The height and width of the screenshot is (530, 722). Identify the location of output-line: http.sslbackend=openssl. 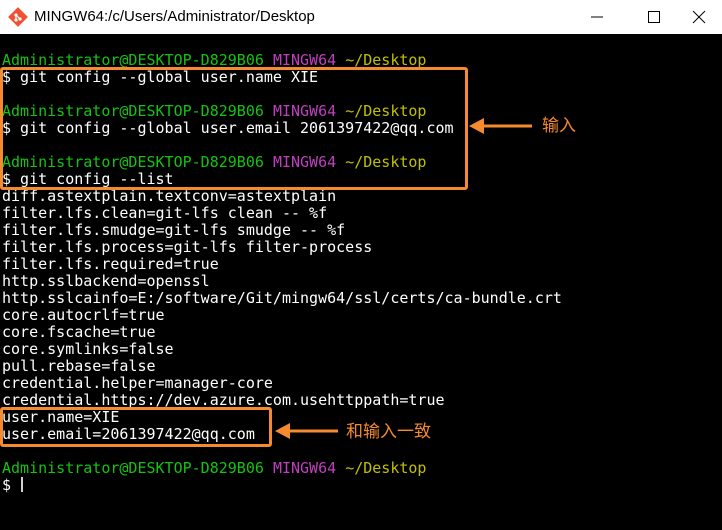
(106, 281).